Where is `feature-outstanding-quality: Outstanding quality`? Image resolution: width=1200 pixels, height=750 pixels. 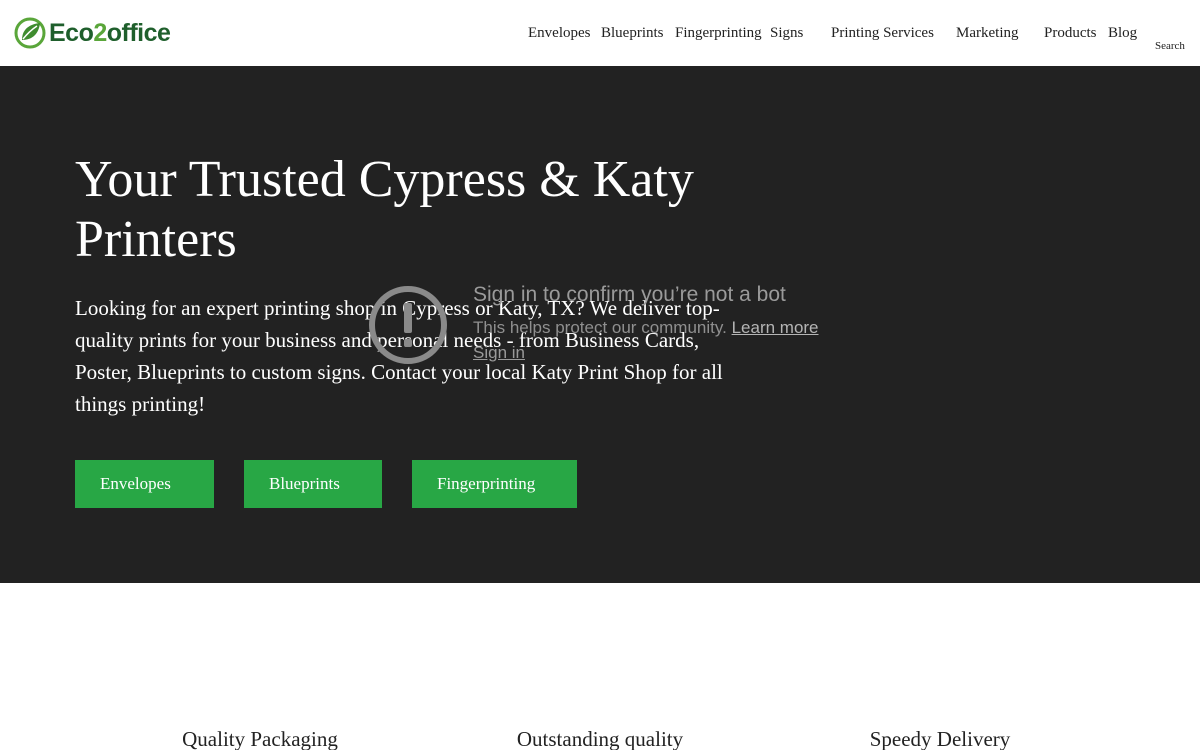
feature-outstanding-quality: Outstanding quality is located at coordinates (600, 738).